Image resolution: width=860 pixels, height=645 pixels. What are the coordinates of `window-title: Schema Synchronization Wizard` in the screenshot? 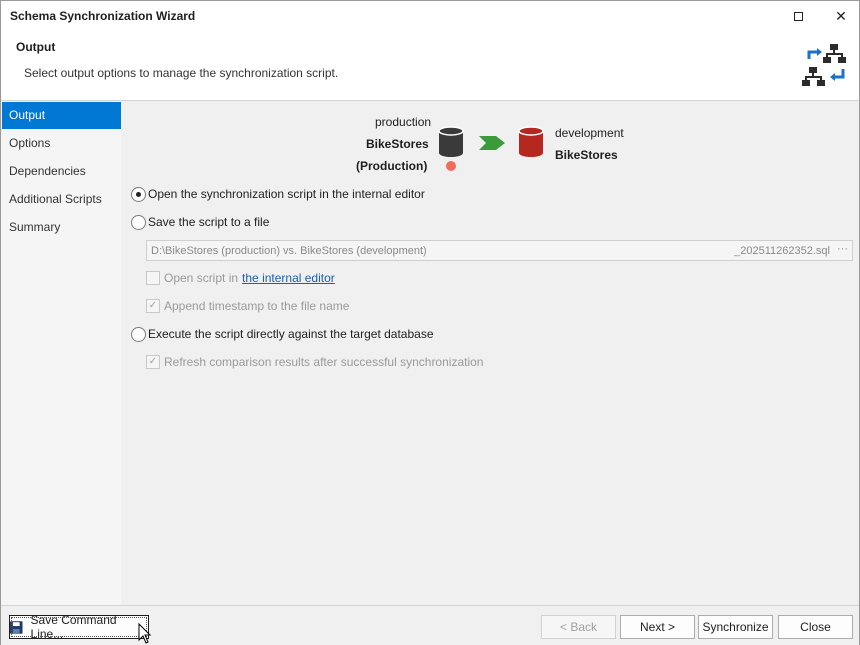 It's located at (103, 16).